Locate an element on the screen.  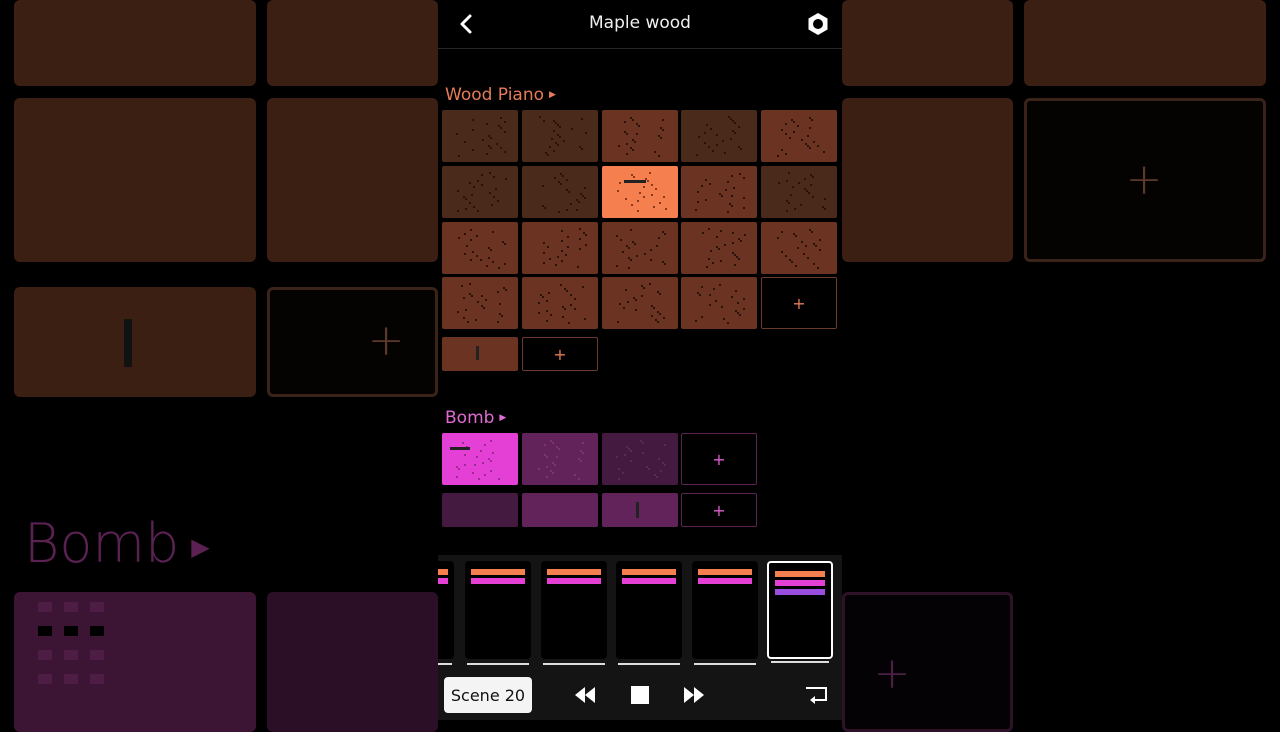
rewind-icon is located at coordinates (585, 695).